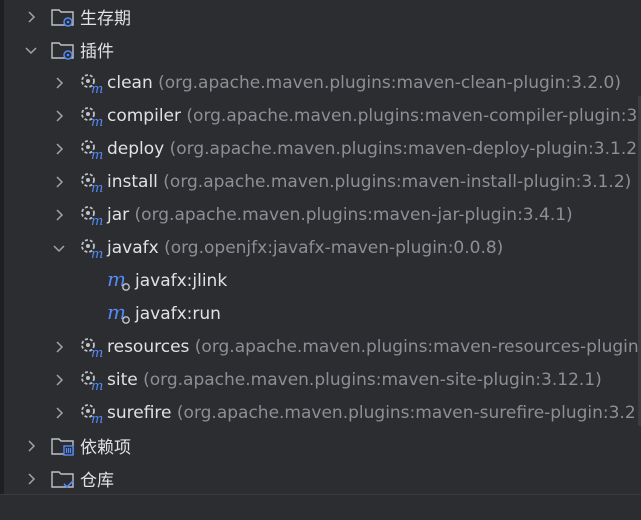 This screenshot has height=520, width=641. What do you see at coordinates (105, 448) in the screenshot?
I see `tree-node-label: 依赖项` at bounding box center [105, 448].